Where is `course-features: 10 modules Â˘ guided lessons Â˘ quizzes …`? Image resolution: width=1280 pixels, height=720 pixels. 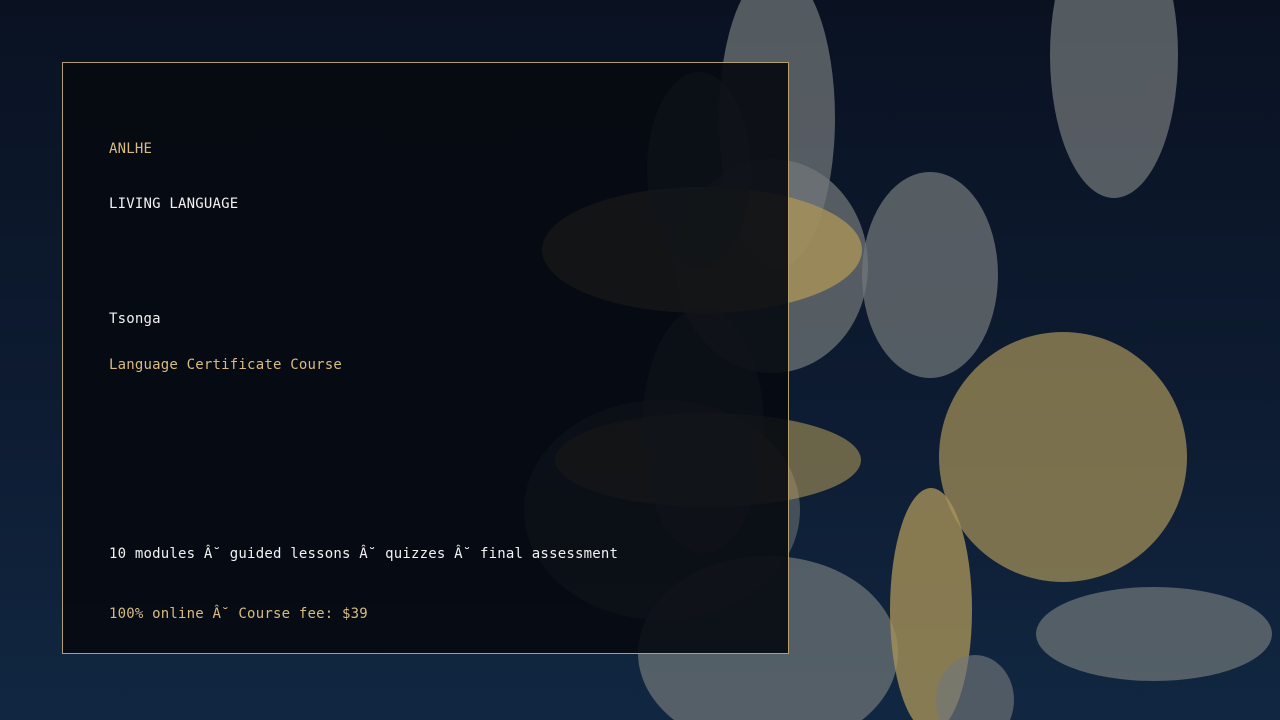 course-features: 10 modules Â˘ guided lessons Â˘ quizzes … is located at coordinates (364, 554).